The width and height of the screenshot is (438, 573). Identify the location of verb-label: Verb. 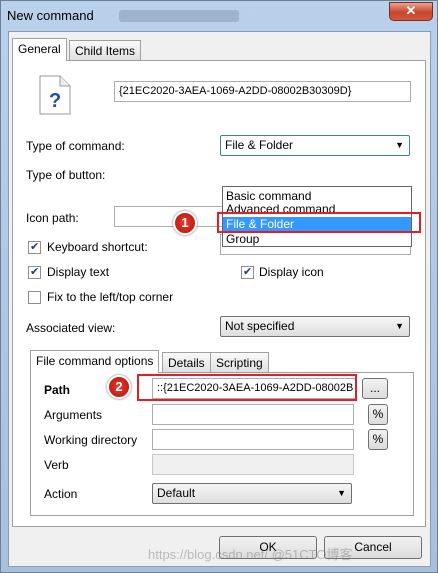
(56, 465).